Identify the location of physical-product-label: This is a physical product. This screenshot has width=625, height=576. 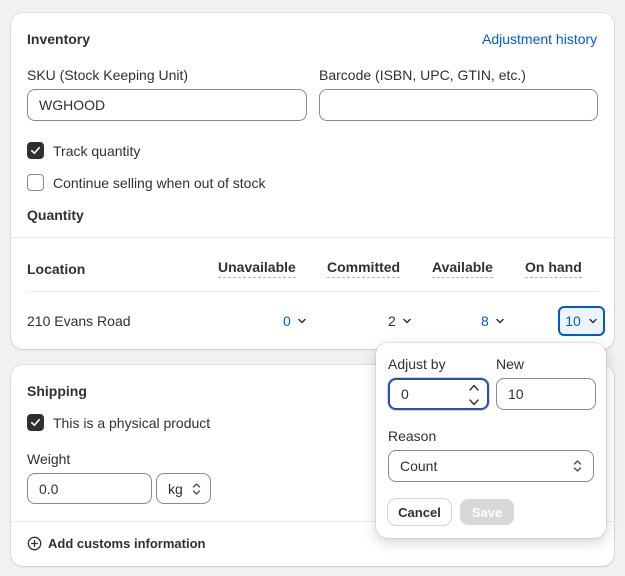
(132, 423).